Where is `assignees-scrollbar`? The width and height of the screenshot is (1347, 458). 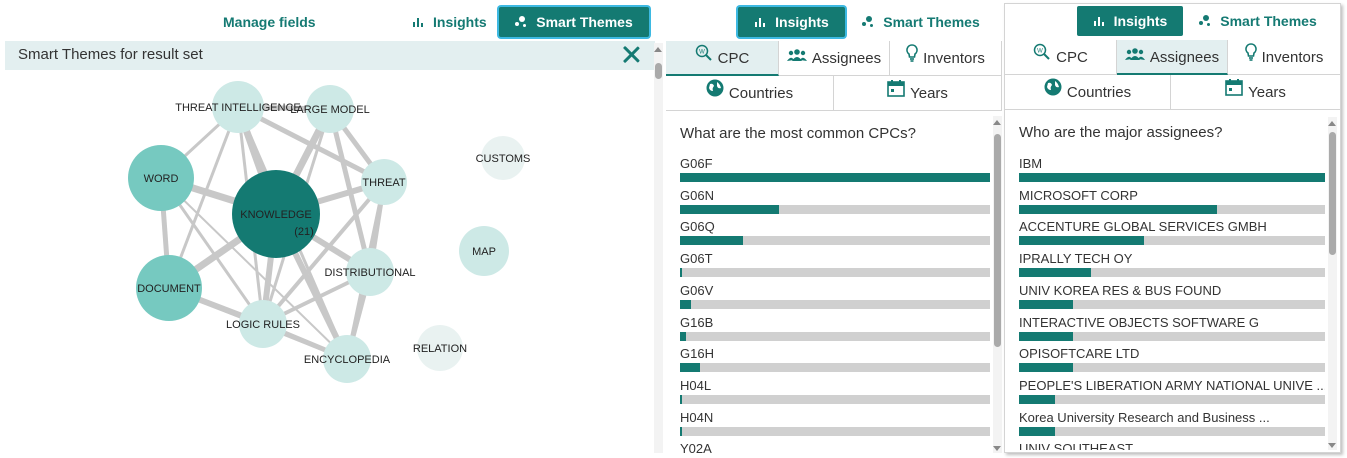
assignees-scrollbar is located at coordinates (1332, 283).